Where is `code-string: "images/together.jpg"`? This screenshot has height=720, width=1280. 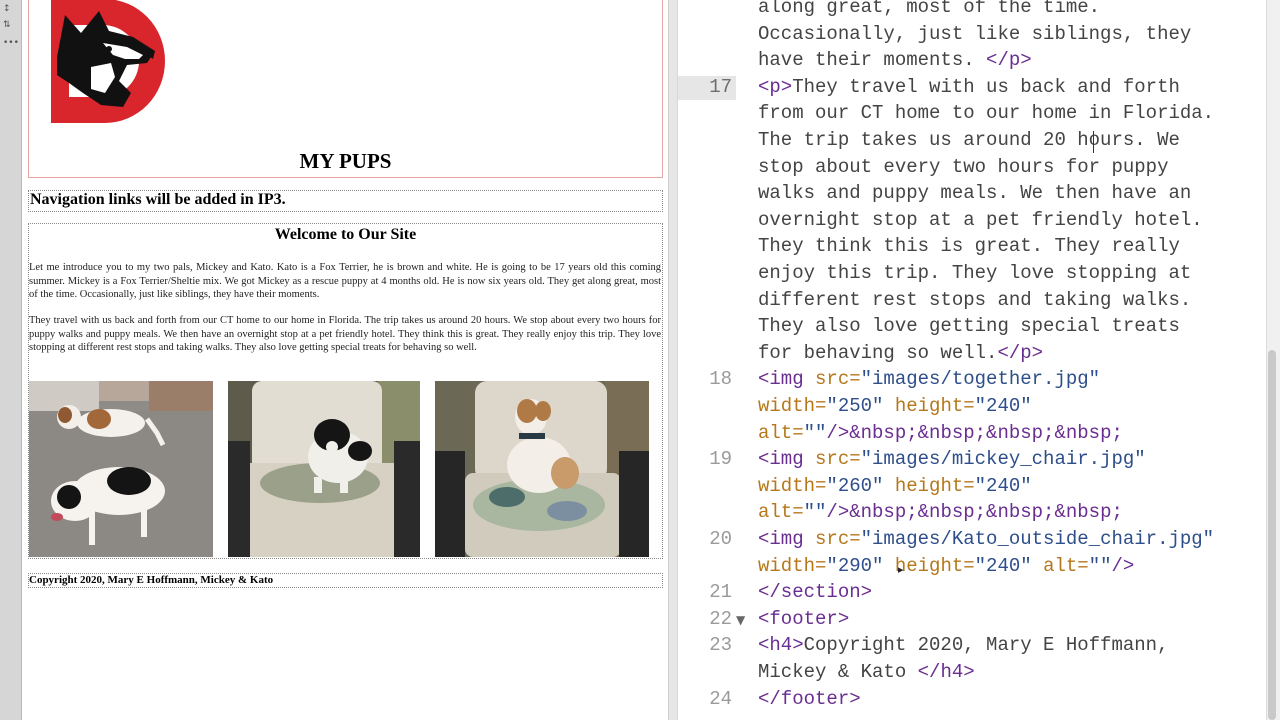 code-string: "images/together.jpg" is located at coordinates (980, 379).